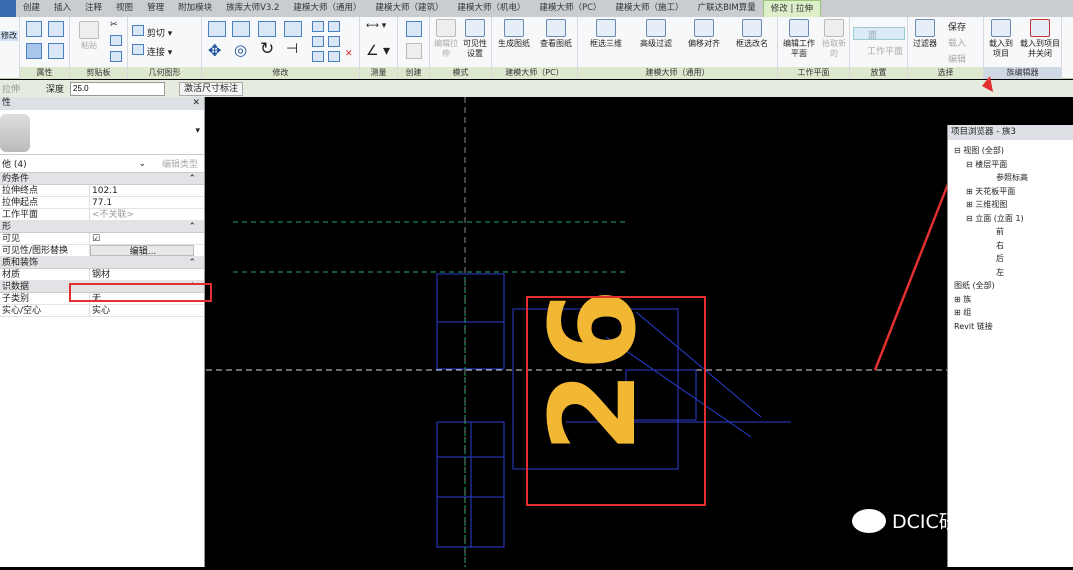  I want to click on browser-node: 左, so click(1000, 272).